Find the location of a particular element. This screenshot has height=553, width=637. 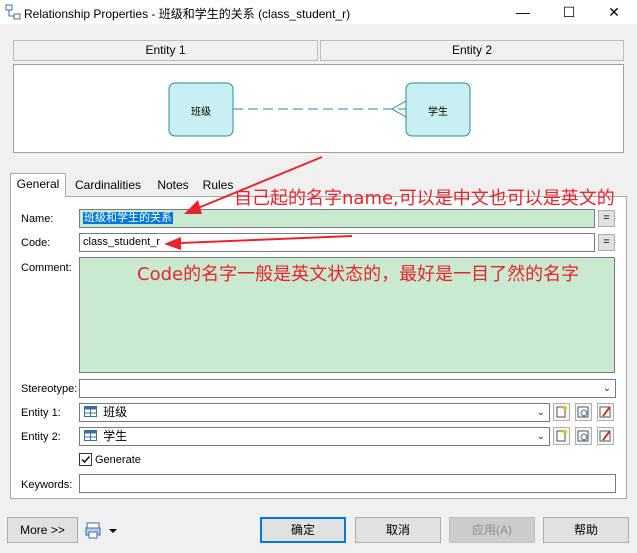

stereotype-select is located at coordinates (347, 388).